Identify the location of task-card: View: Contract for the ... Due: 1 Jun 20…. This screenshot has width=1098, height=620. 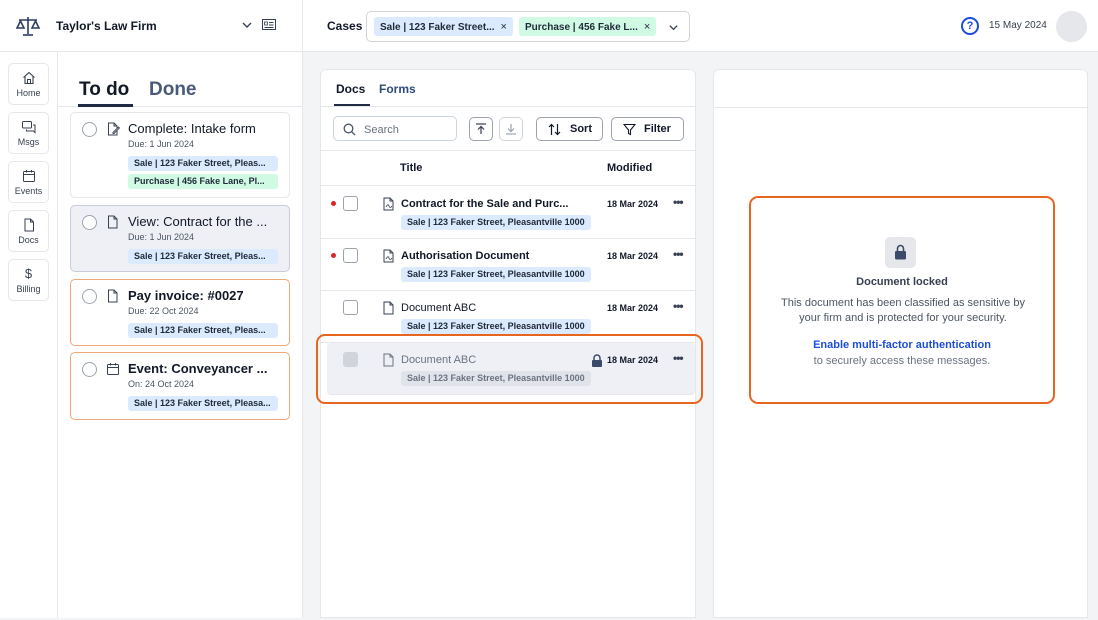
(180, 238).